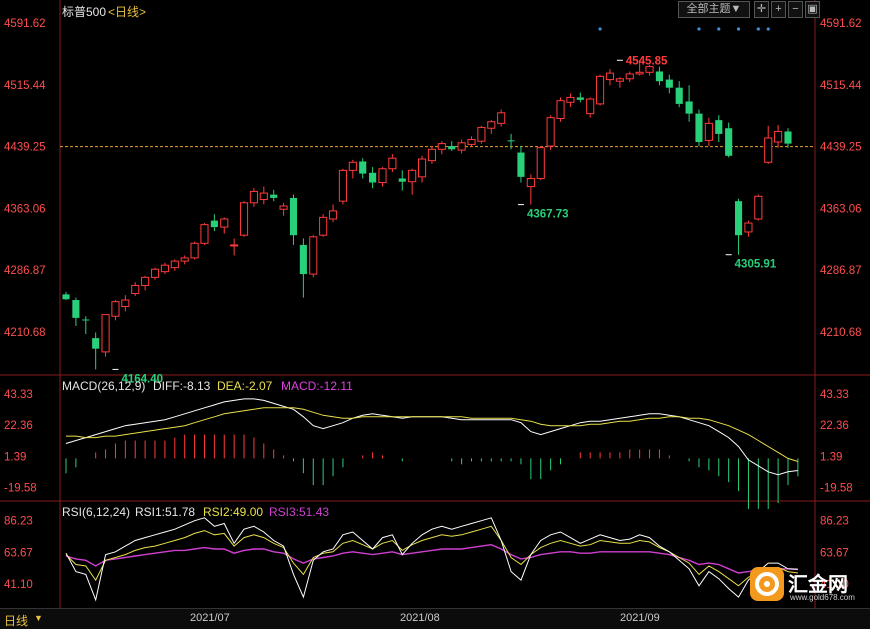 The width and height of the screenshot is (870, 629). I want to click on macd-label: MACD(26,12,9), so click(104, 386).